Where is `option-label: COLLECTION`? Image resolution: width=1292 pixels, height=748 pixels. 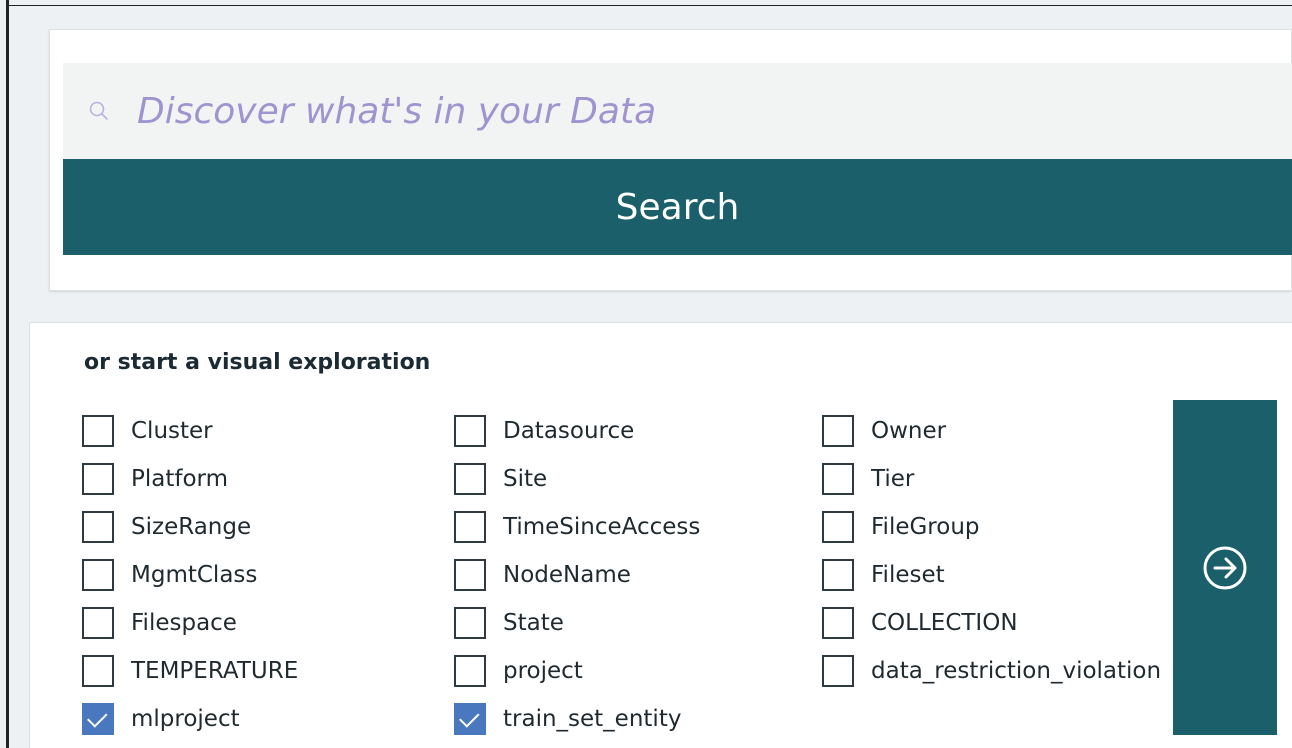 option-label: COLLECTION is located at coordinates (944, 623).